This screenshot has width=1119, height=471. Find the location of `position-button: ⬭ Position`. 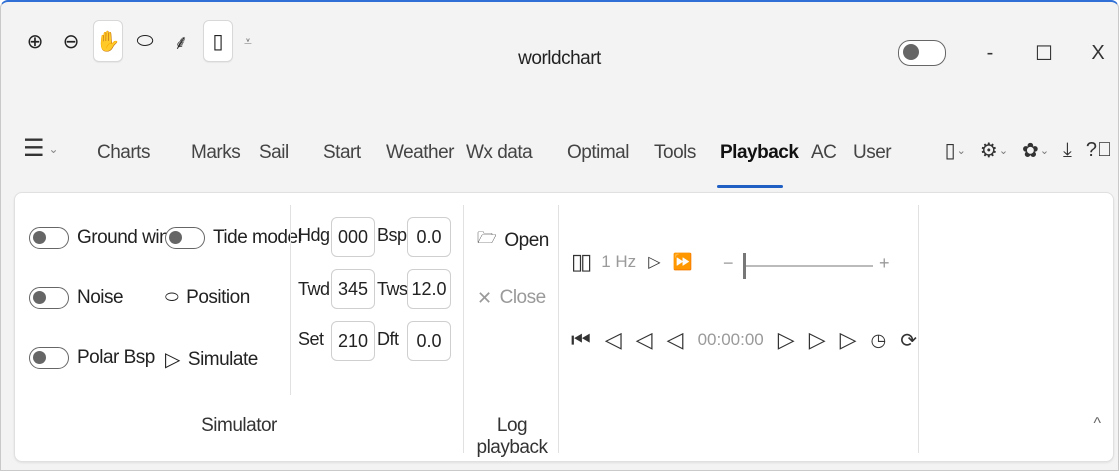

position-button: ⬭ Position is located at coordinates (207, 298).